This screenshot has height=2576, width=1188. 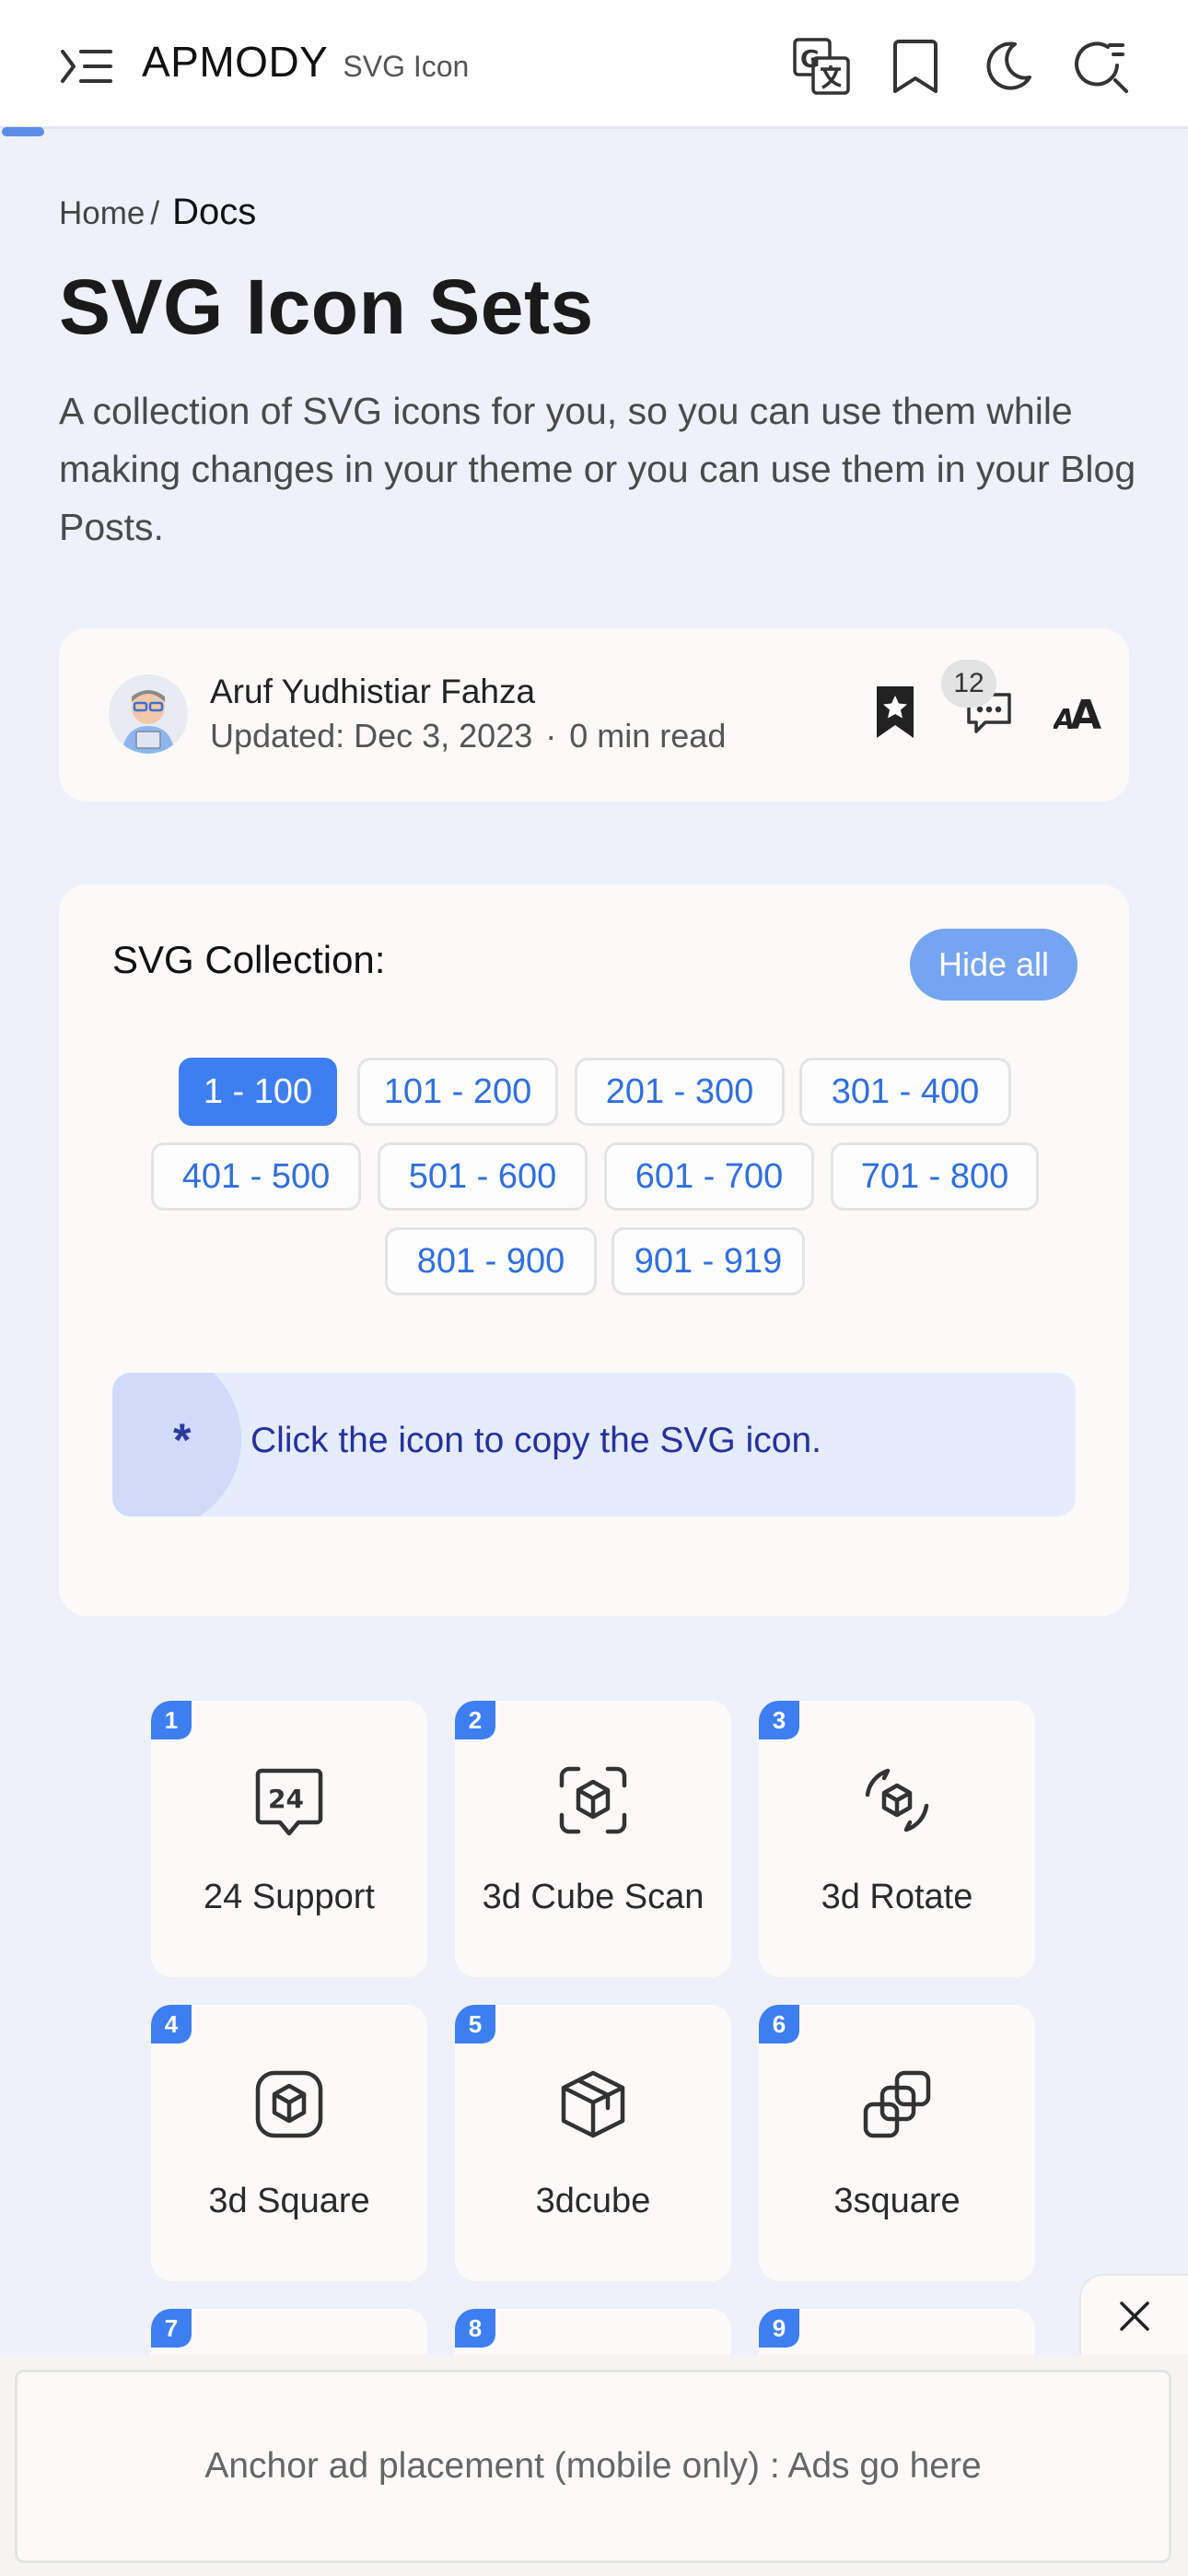 I want to click on breadcrumb-current: Docs, so click(x=214, y=212).